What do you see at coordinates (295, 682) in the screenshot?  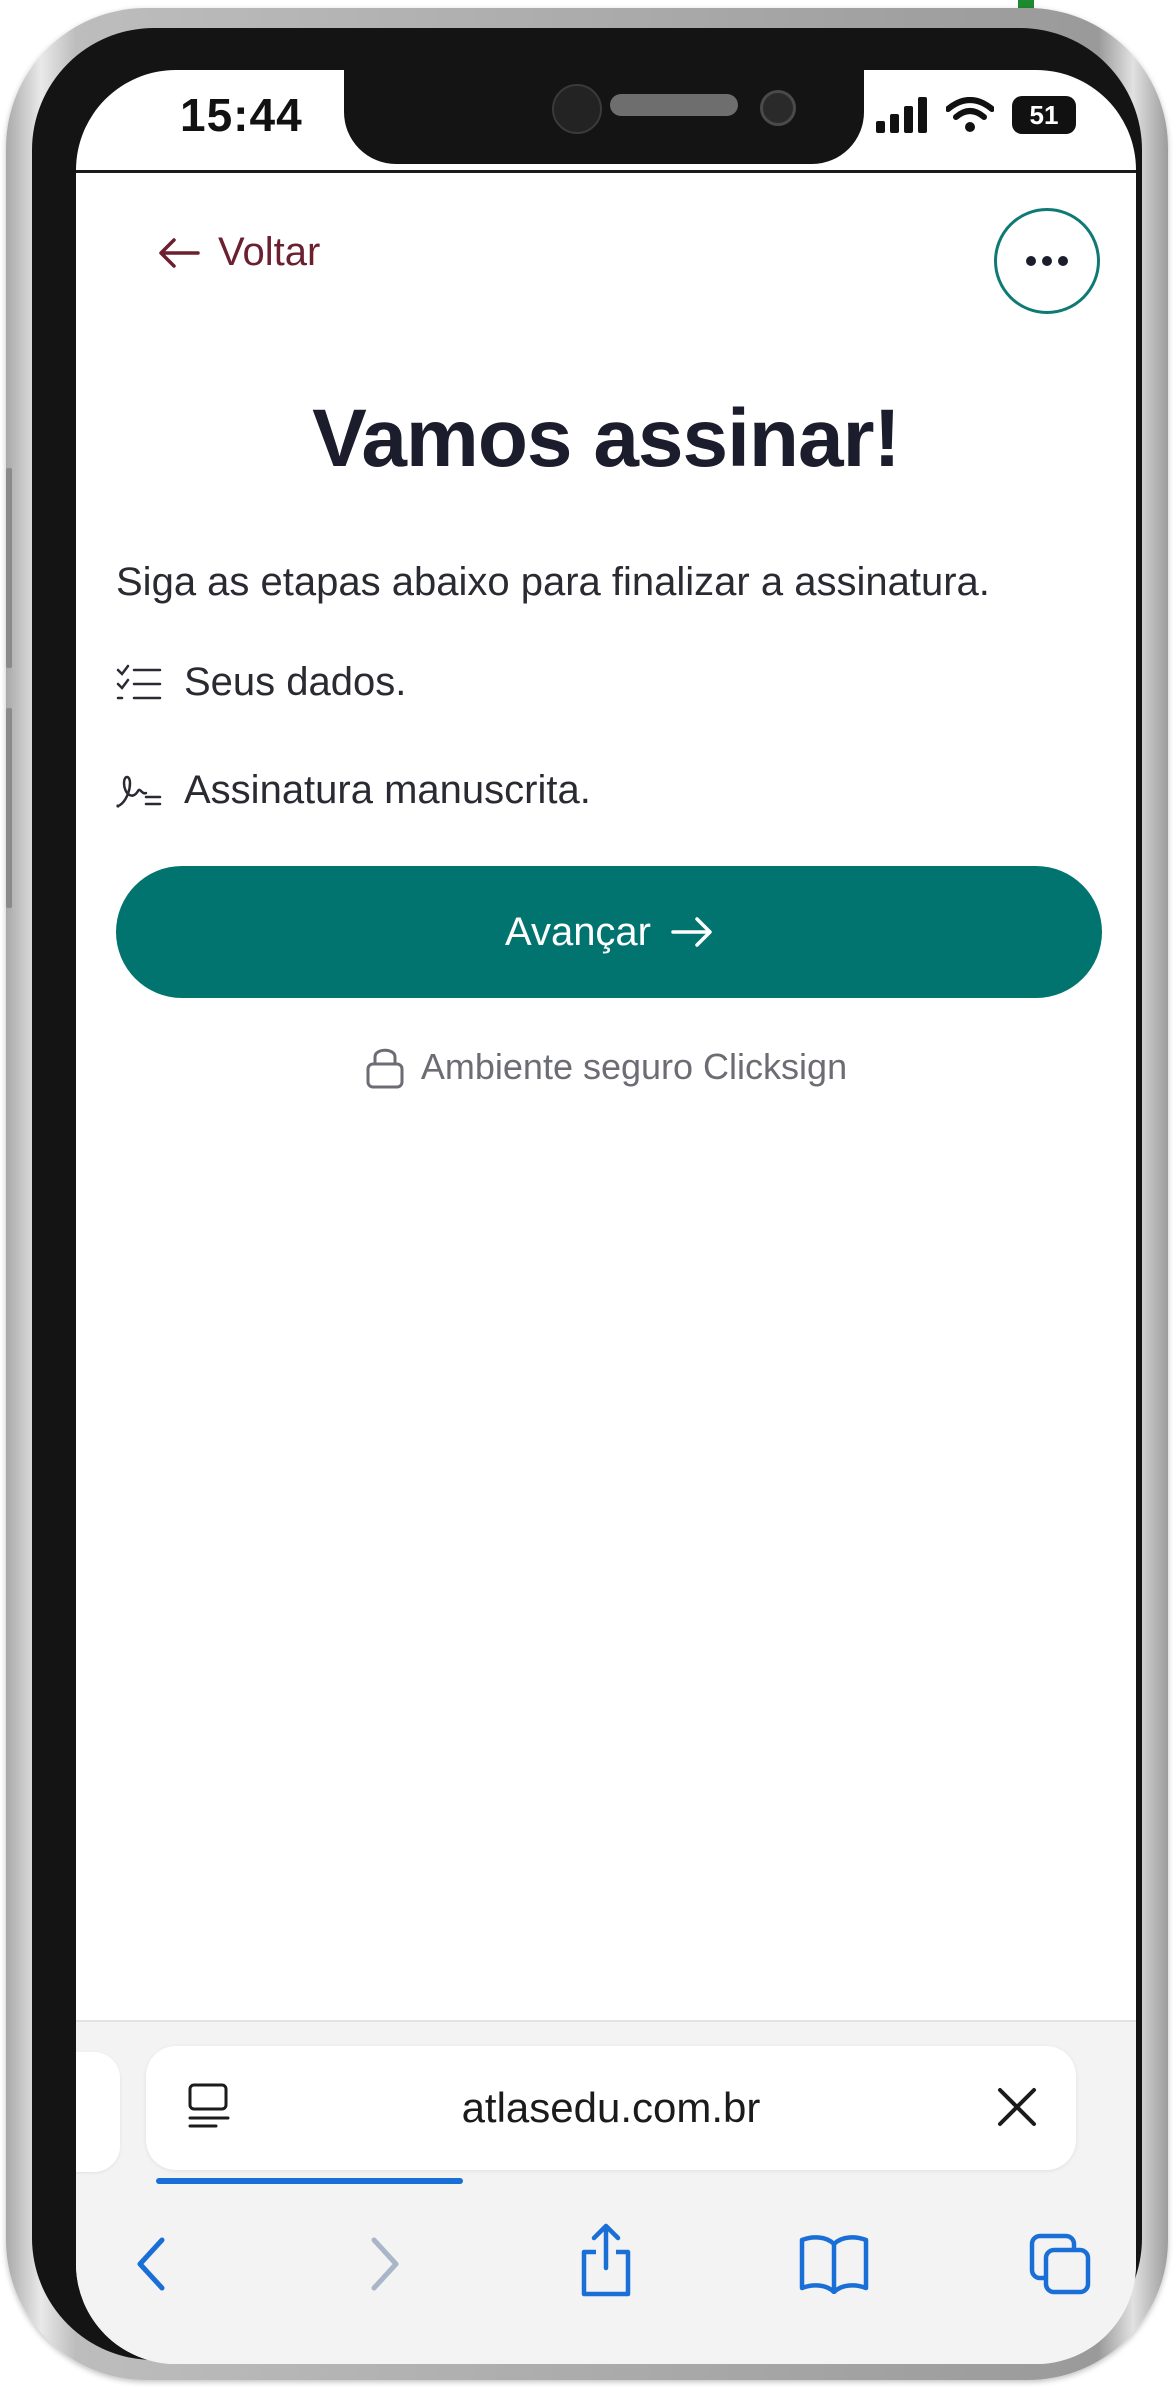 I see `step-label: Seus dados.` at bounding box center [295, 682].